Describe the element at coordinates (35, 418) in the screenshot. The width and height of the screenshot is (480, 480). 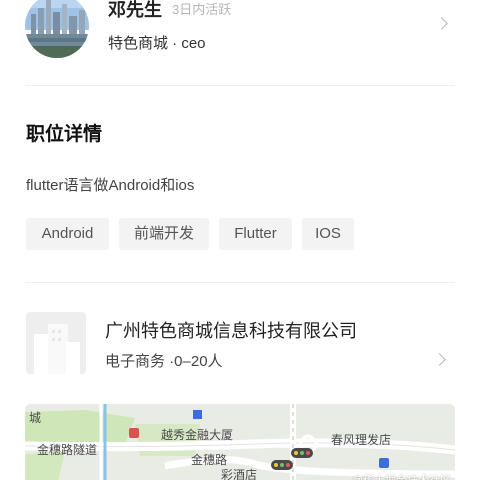
I see `map-label: 城` at that location.